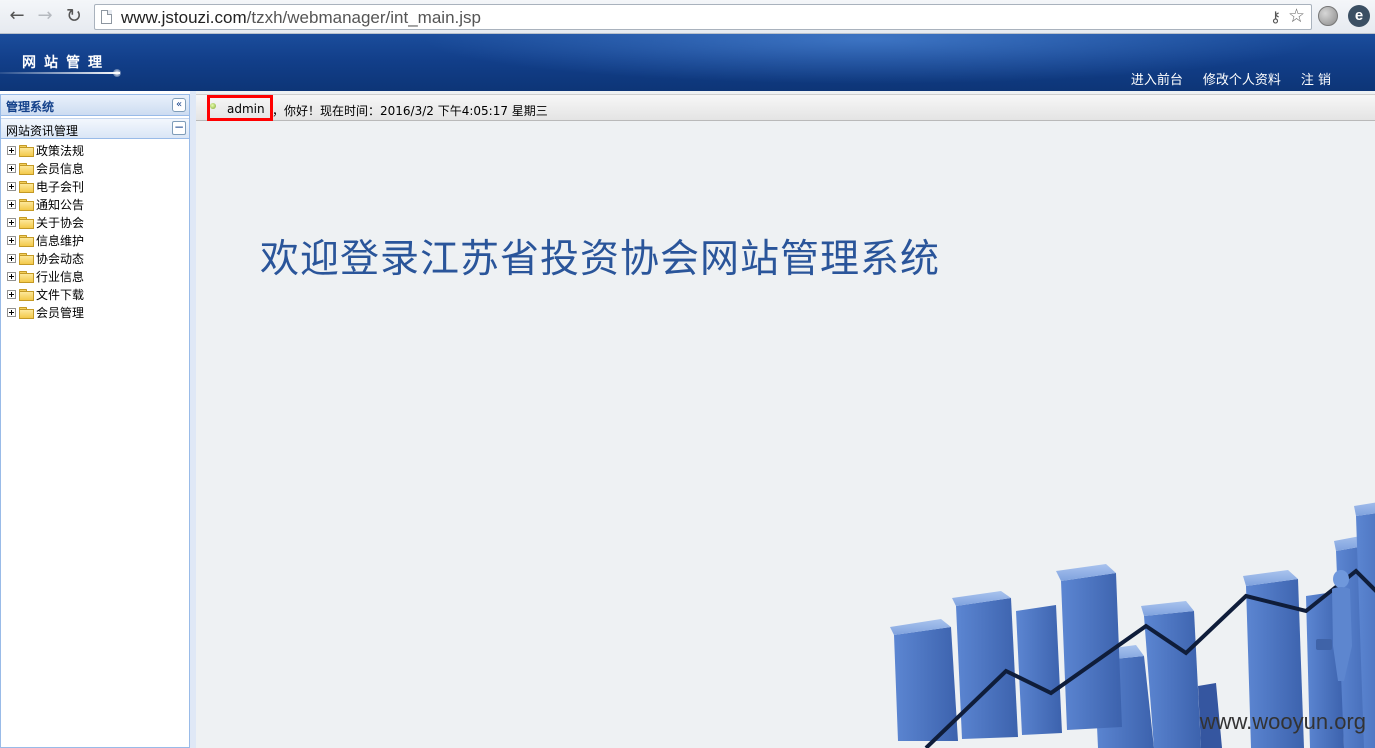 This screenshot has height=748, width=1375. What do you see at coordinates (60, 258) in the screenshot?
I see `sidebar-item-label: 协会动态` at bounding box center [60, 258].